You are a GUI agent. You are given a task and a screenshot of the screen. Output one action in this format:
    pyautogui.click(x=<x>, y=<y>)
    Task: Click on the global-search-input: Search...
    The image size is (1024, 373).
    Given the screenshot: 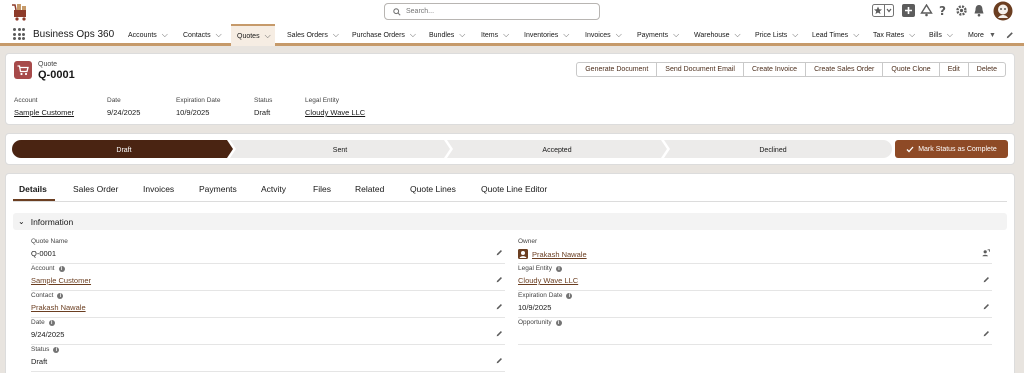 What is the action you would take?
    pyautogui.click(x=492, y=11)
    